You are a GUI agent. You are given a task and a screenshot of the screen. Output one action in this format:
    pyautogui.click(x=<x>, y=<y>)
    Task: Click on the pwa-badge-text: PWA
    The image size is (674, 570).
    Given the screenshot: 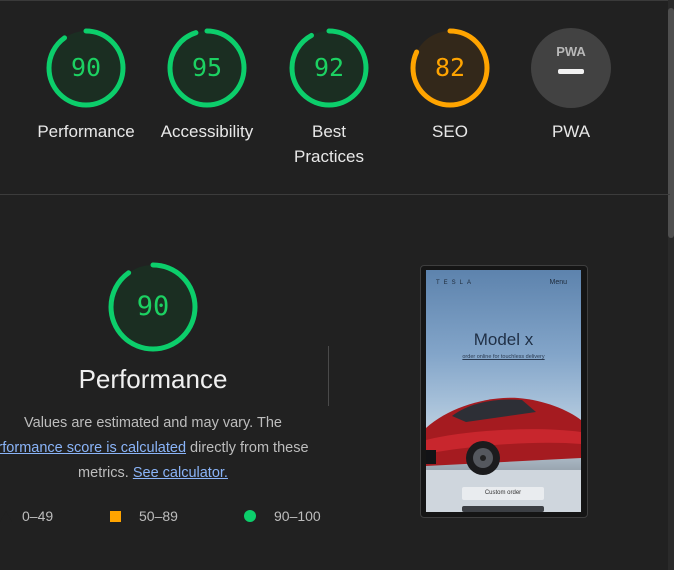 What is the action you would take?
    pyautogui.click(x=571, y=51)
    